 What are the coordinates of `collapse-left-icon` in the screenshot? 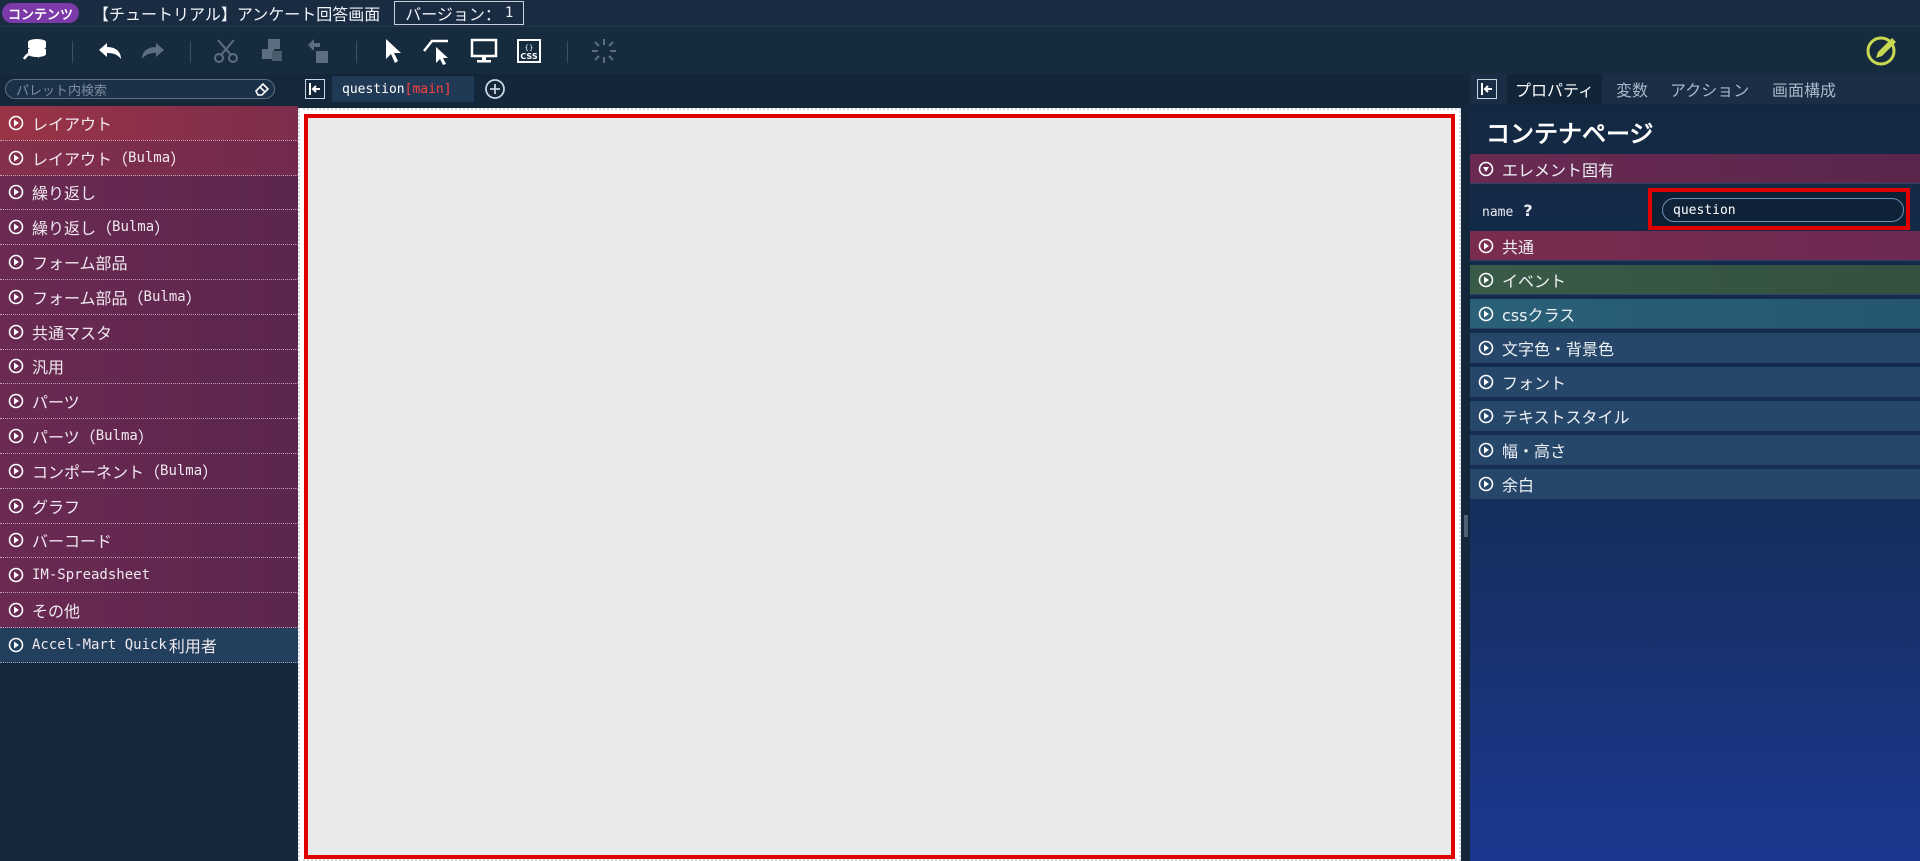 It's located at (314, 89).